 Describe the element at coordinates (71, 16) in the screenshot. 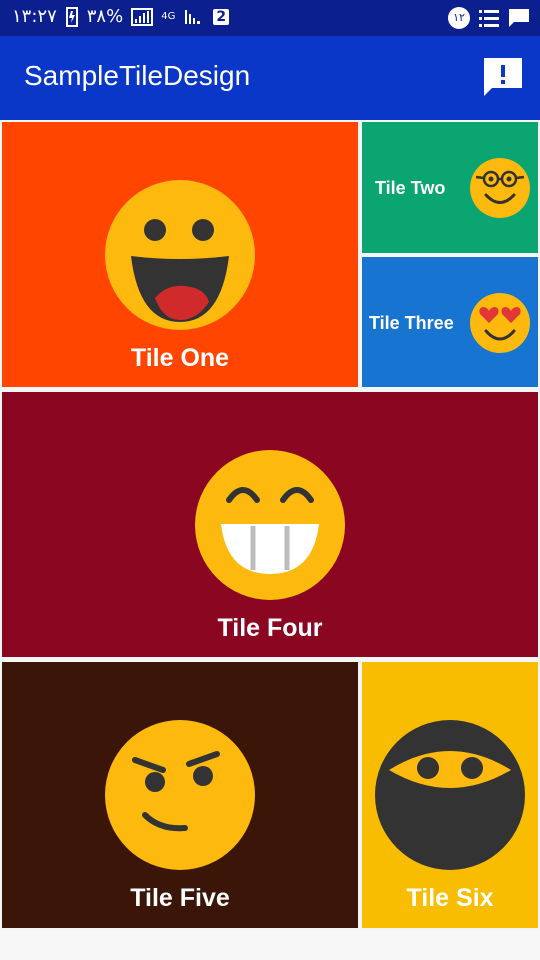

I see `battery-icon` at that location.